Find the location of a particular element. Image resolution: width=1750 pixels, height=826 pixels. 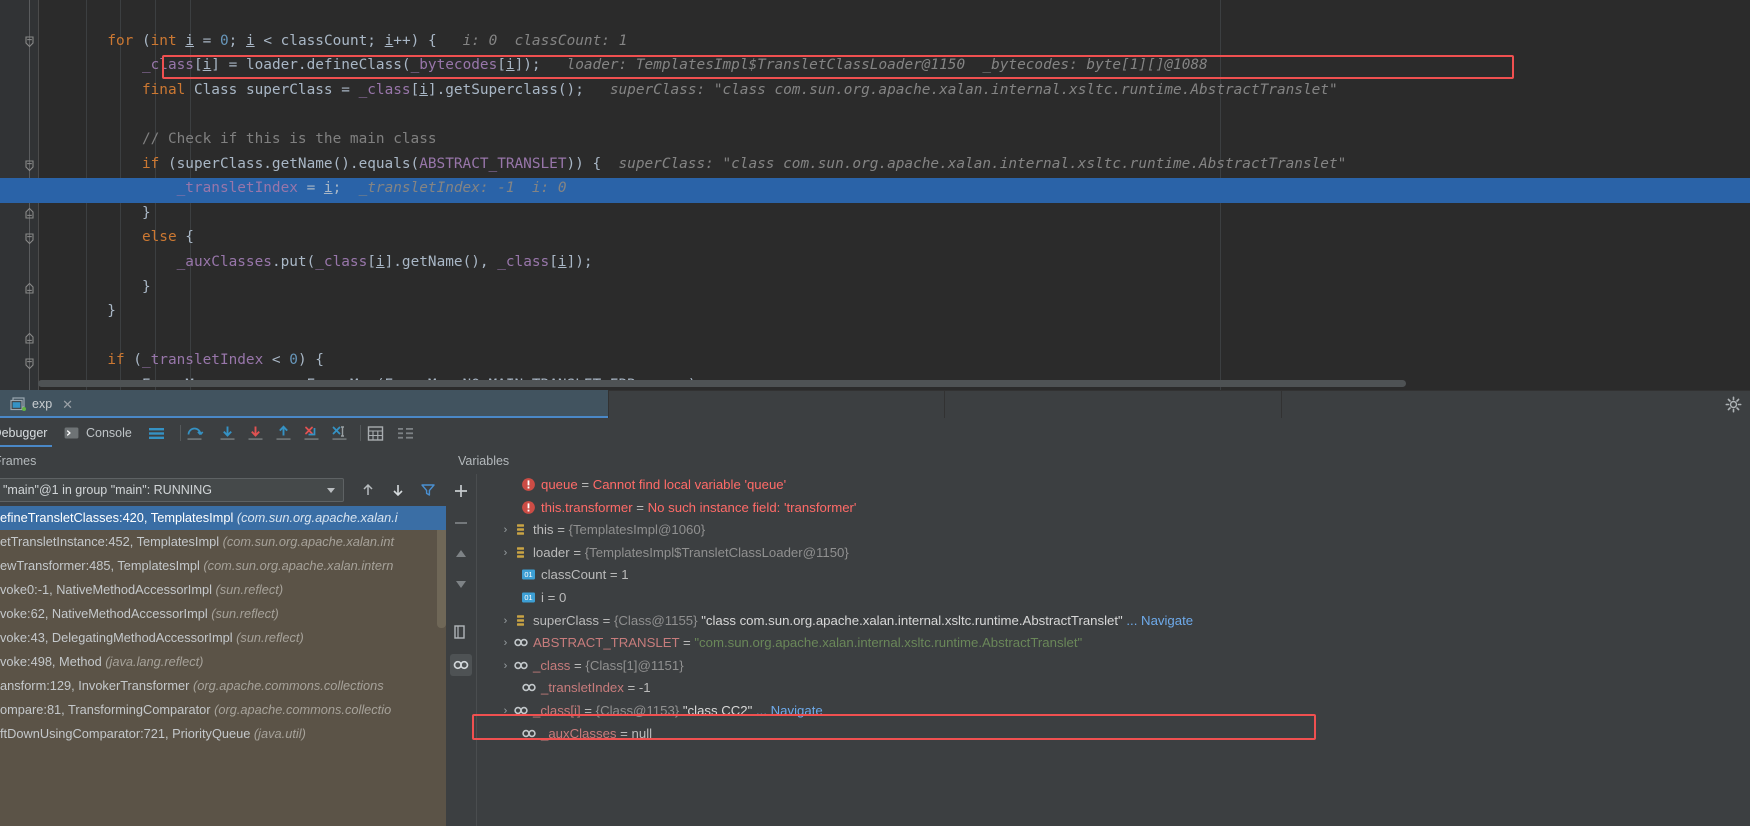

annotation-box-define-class is located at coordinates (838, 67).